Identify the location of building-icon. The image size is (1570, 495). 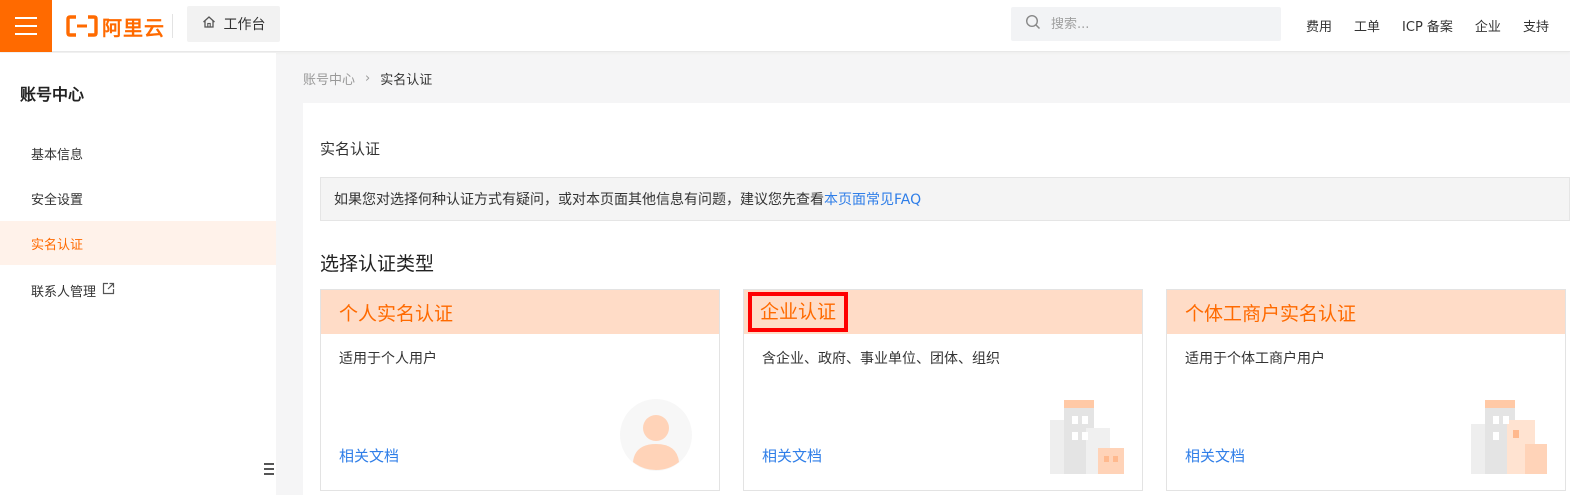
(1085, 434).